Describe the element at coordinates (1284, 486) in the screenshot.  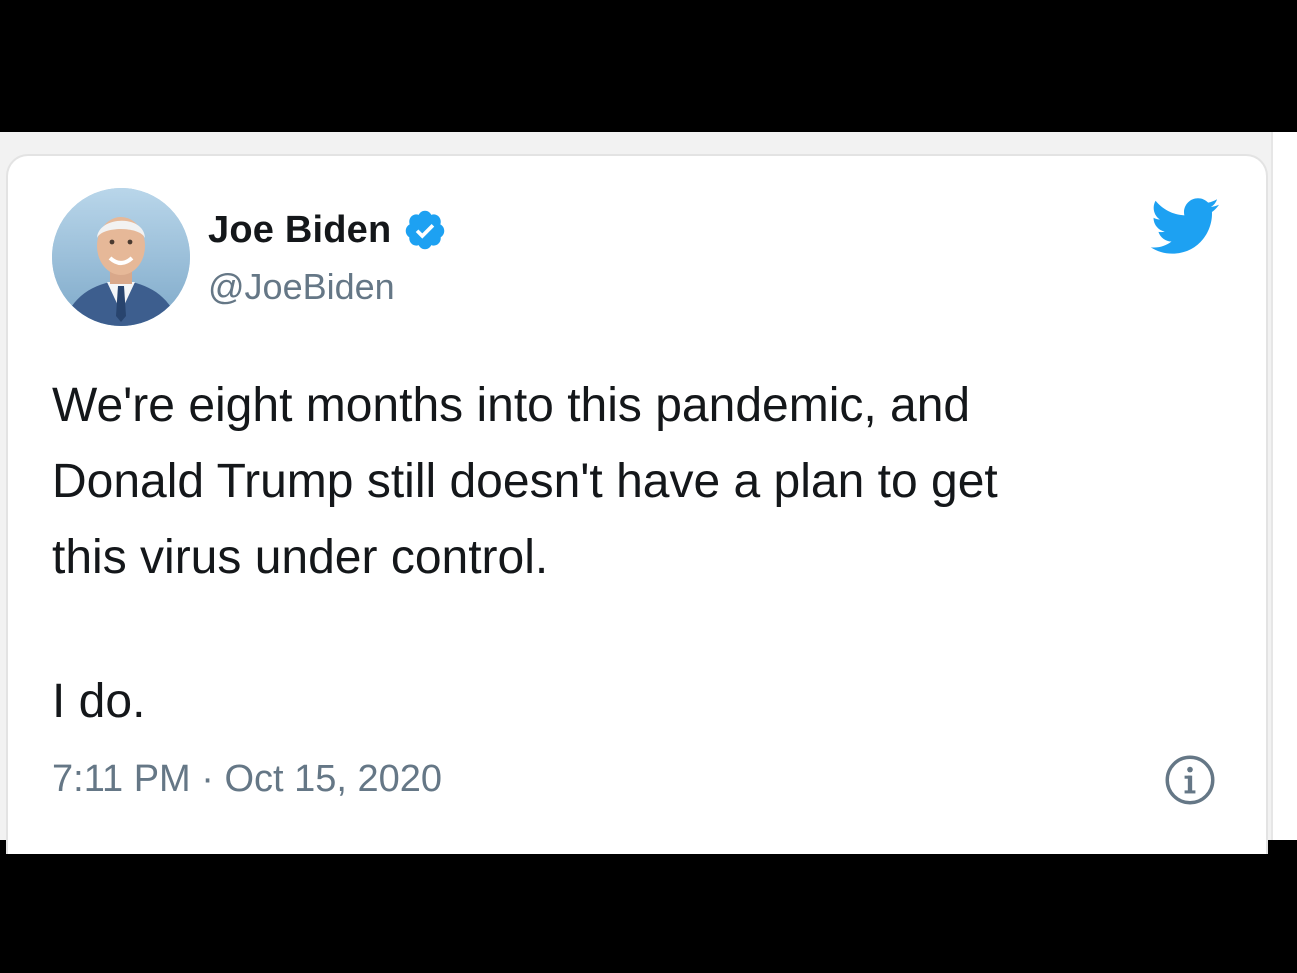
I see `page-edge-strip` at that location.